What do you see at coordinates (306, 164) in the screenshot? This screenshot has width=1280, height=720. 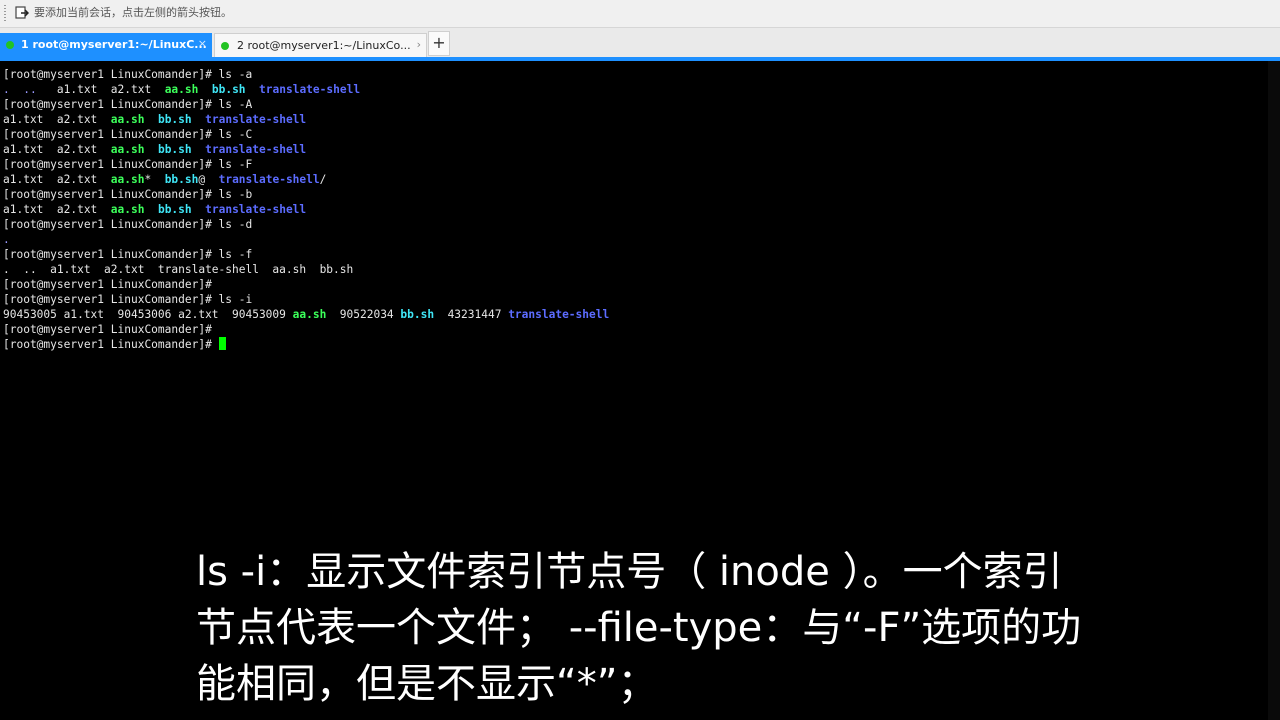 I see `terminal-line: [root@myserver1 LinuxComander]# ls -F` at bounding box center [306, 164].